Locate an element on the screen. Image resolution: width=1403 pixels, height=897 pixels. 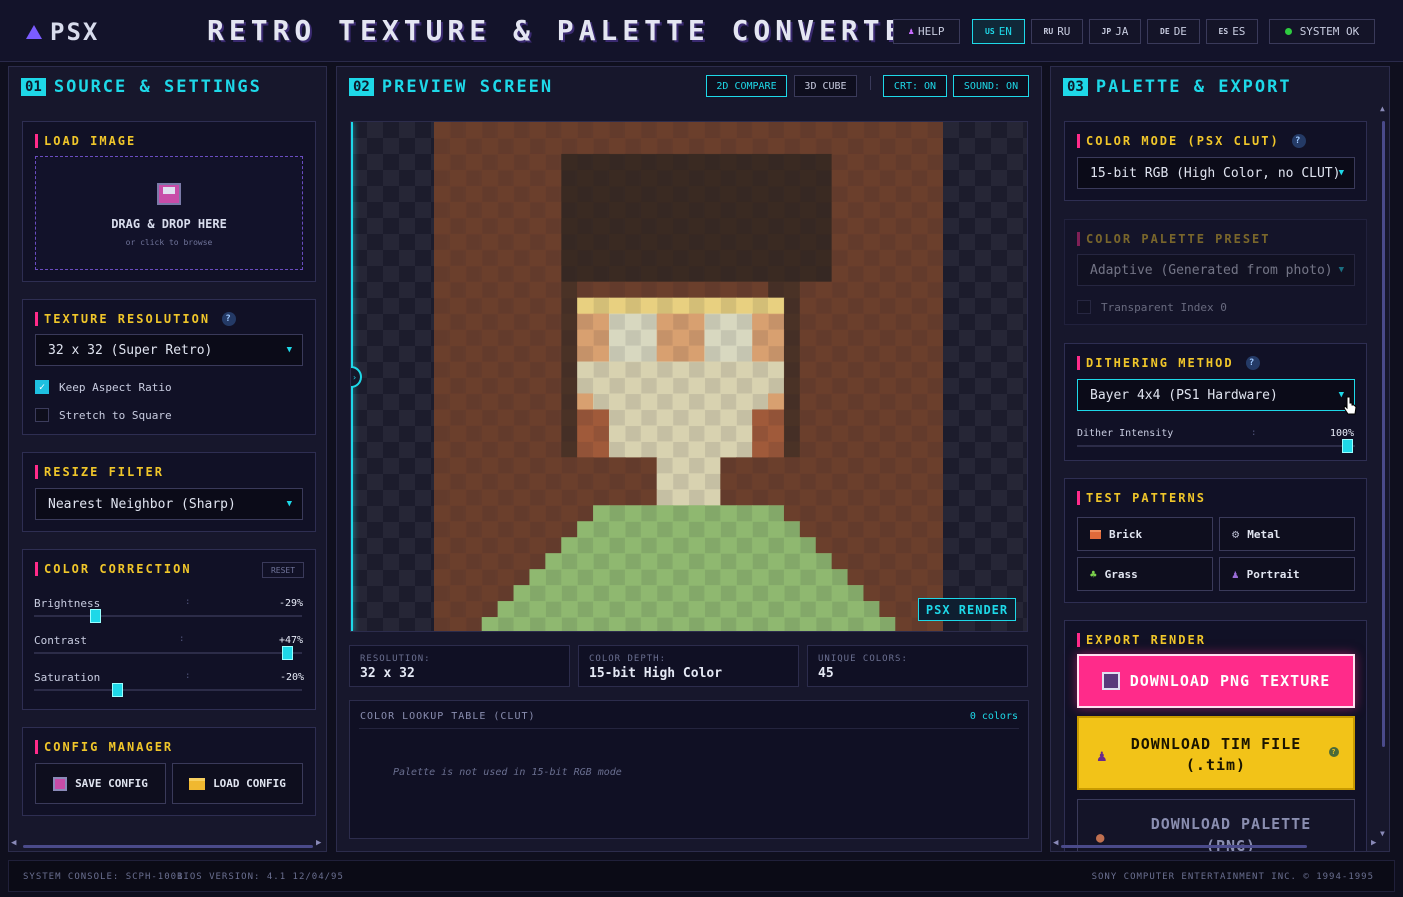
stat-value: 45 is located at coordinates (826, 673).